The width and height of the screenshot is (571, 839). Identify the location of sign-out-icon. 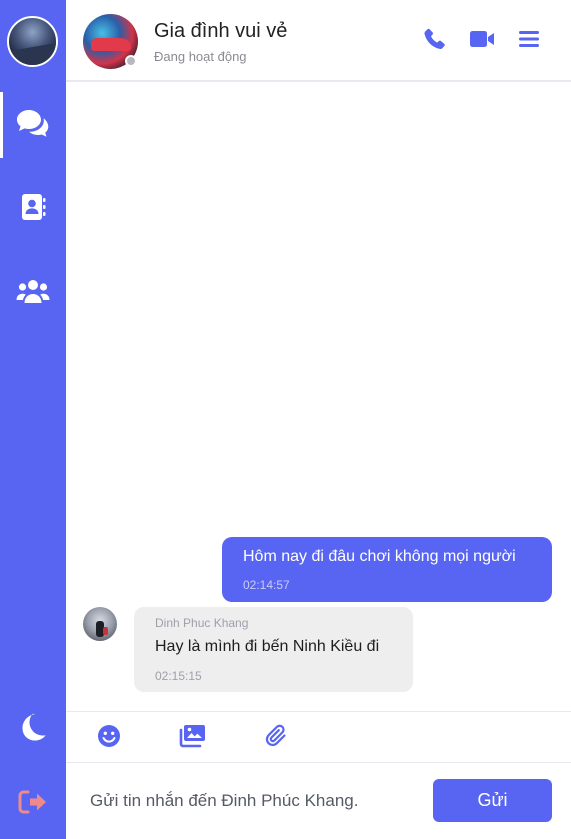
(33, 804).